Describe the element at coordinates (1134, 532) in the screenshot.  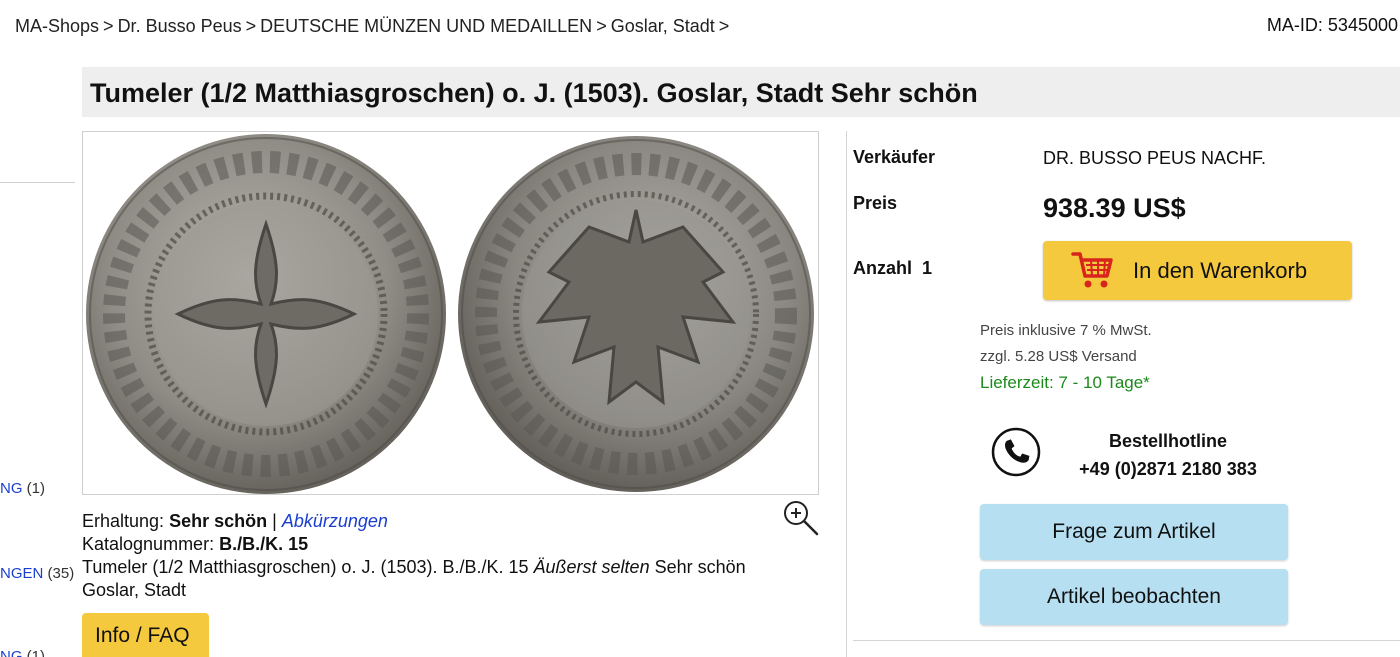
I see `ask-question-button: Frage zum Artikel` at that location.